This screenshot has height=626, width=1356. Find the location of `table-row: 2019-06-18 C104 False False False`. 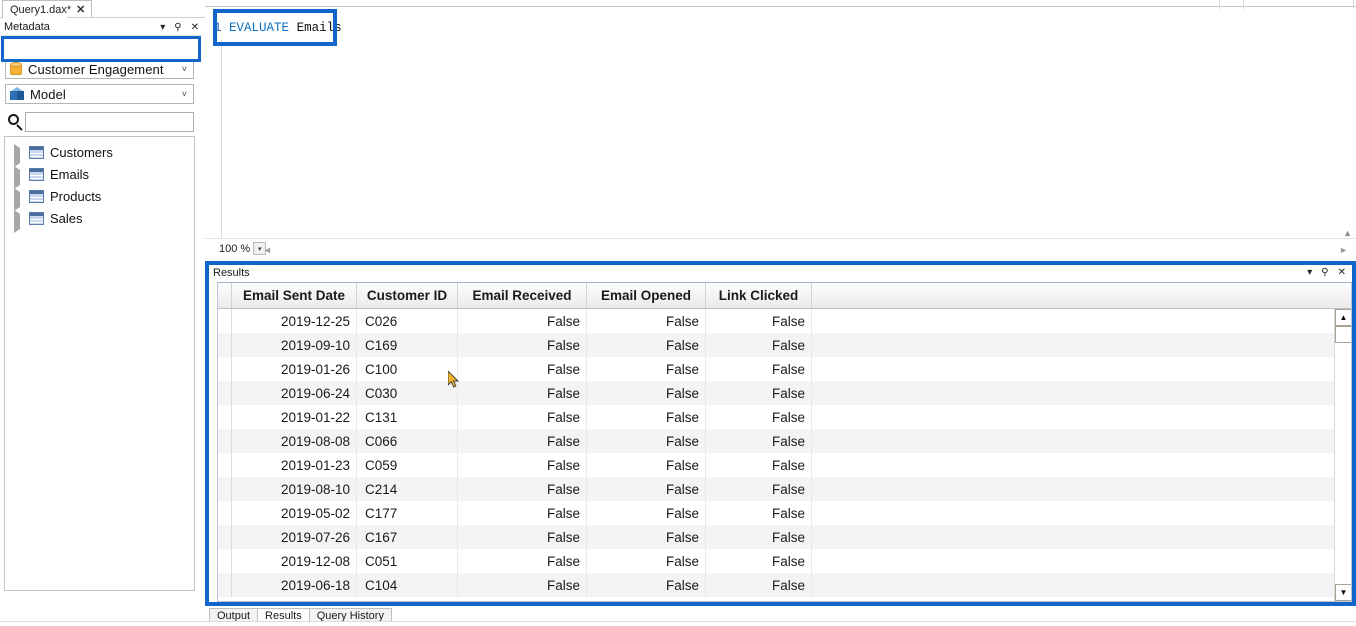

table-row: 2019-06-18 C104 False False False is located at coordinates (784, 585).